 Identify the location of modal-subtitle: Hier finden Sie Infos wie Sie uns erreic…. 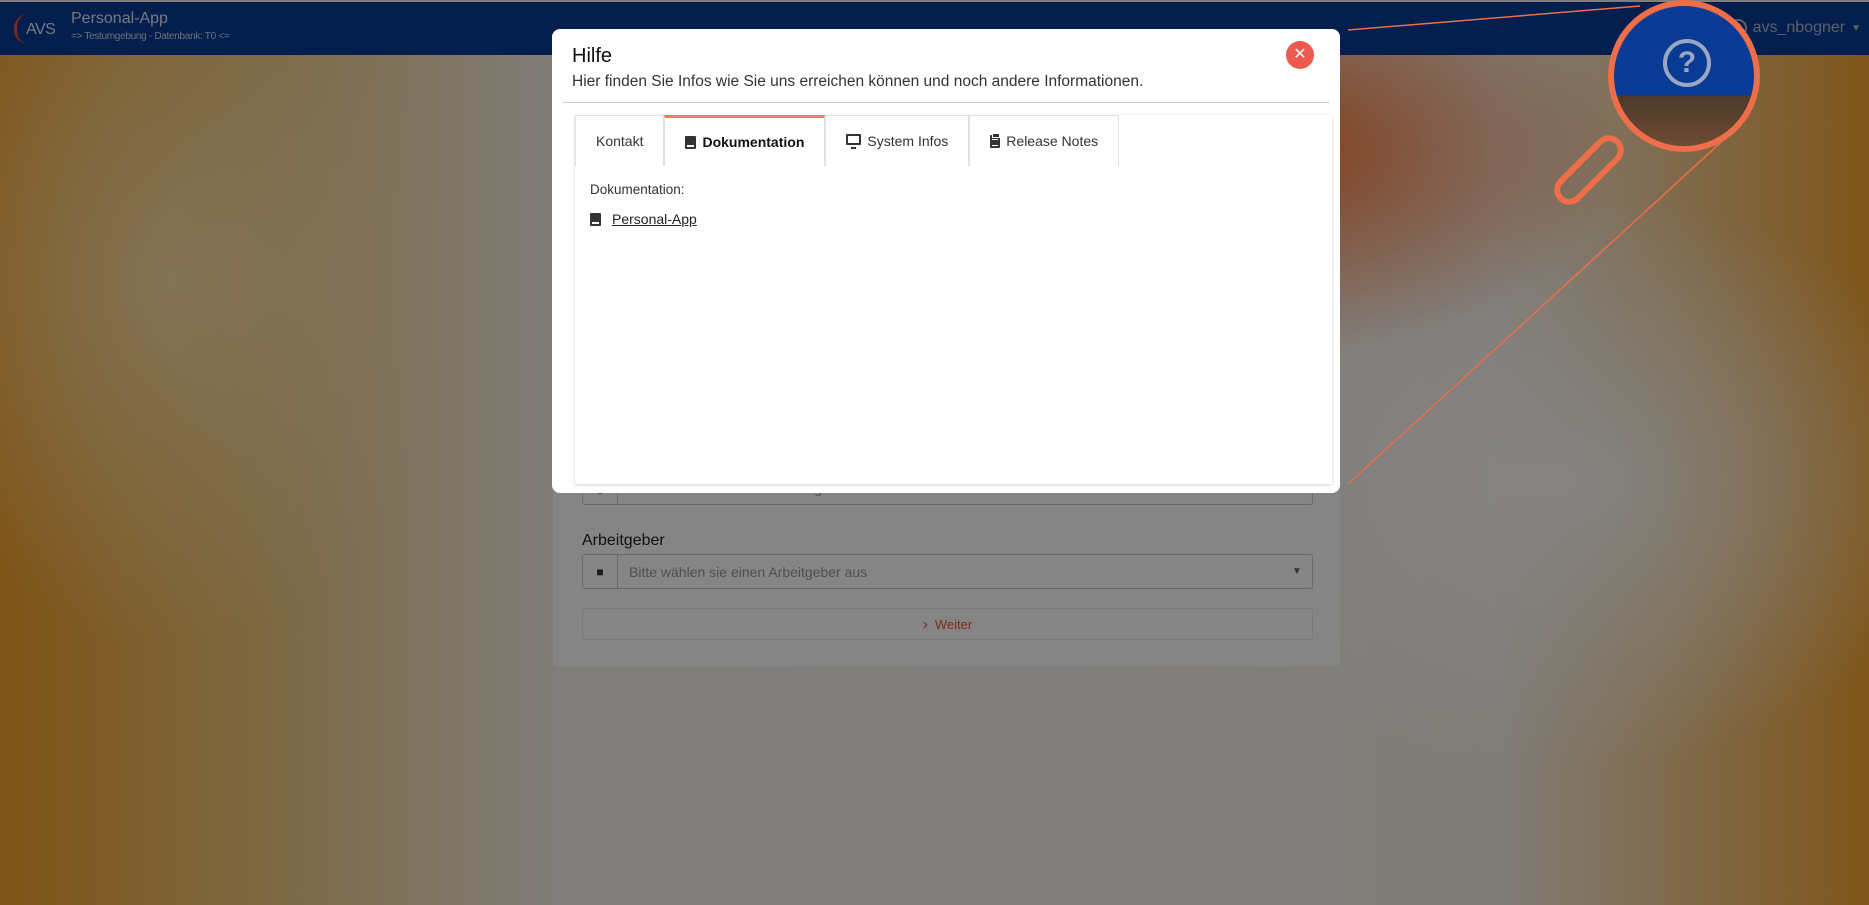
(858, 81).